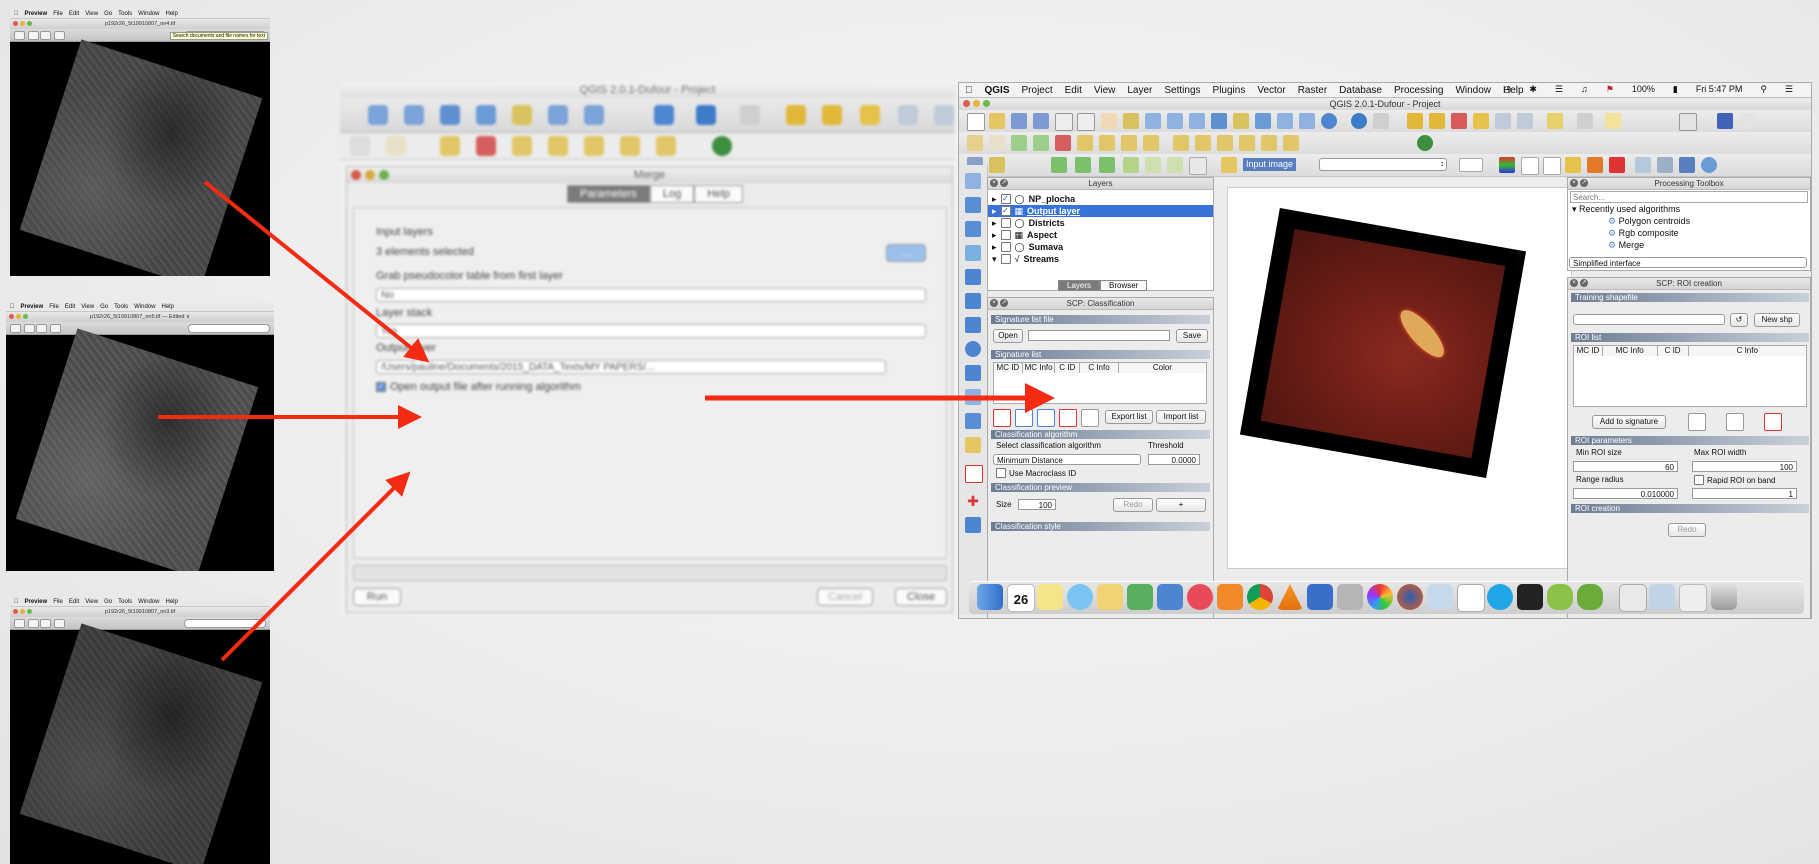  Describe the element at coordinates (1290, 597) in the screenshot. I see `vlc-icon` at that location.